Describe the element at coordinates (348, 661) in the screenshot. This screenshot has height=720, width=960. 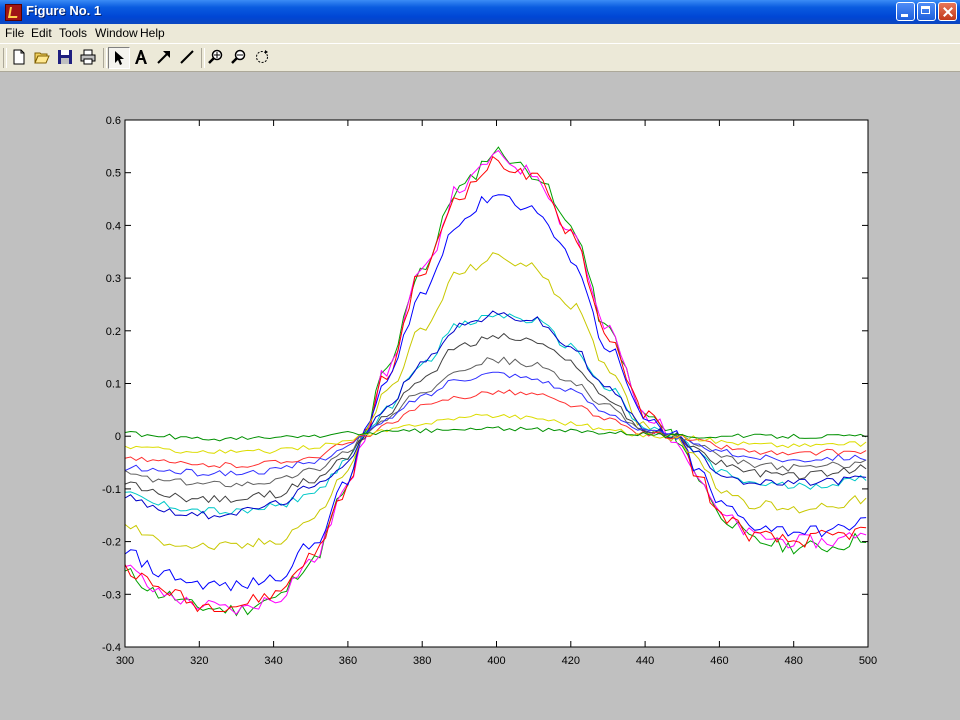
I see `x-tick-label: 360` at that location.